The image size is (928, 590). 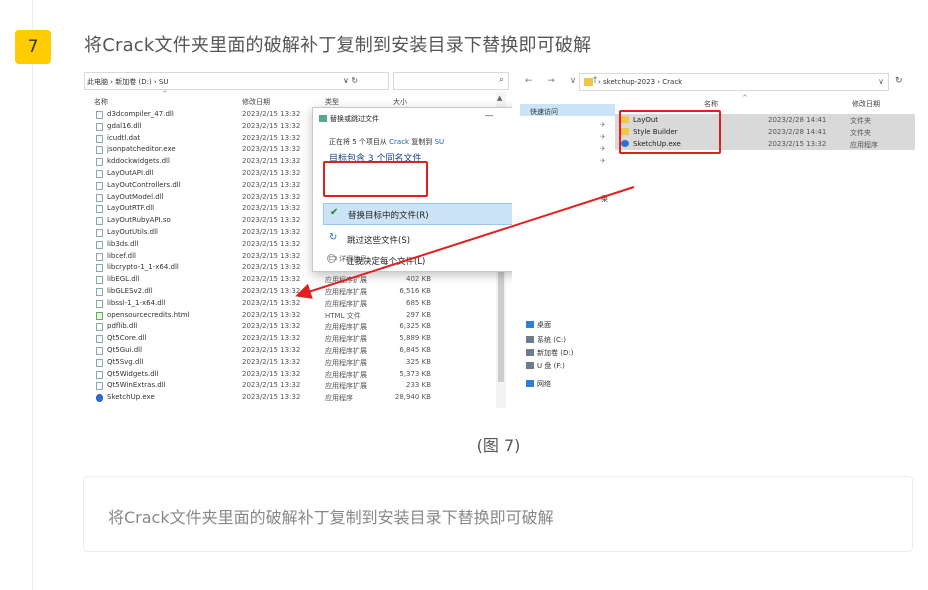 What do you see at coordinates (418, 279) in the screenshot?
I see `file-size: 402 KB` at bounding box center [418, 279].